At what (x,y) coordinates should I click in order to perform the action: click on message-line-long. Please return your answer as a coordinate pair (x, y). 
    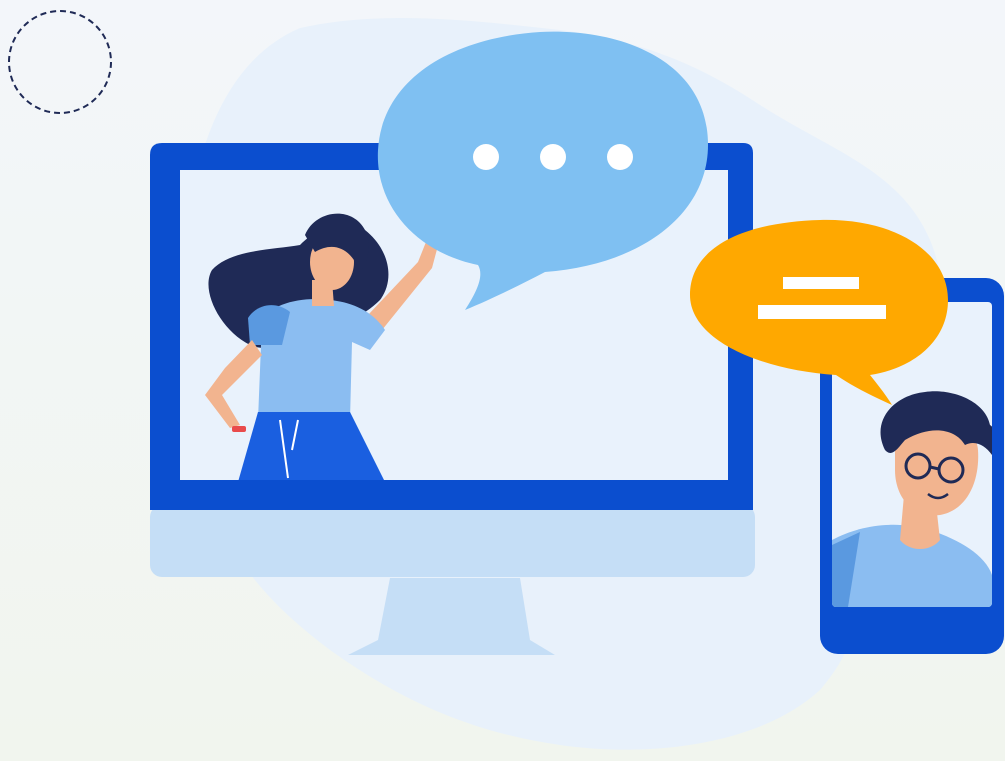
    Looking at the image, I should click on (822, 312).